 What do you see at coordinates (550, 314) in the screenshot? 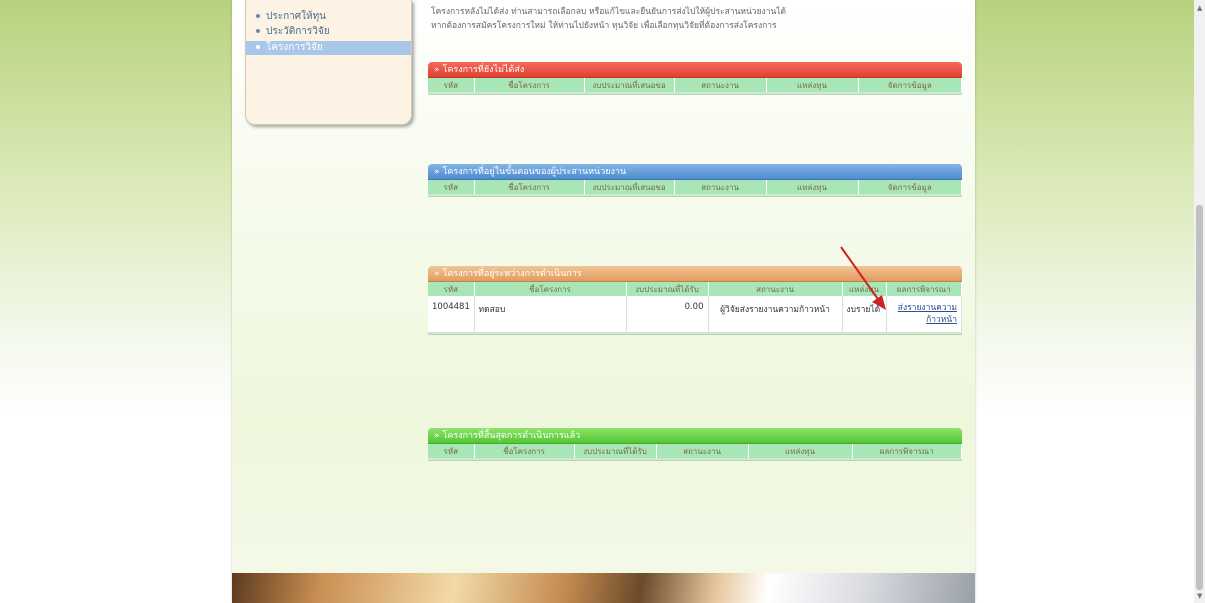
I see `cell-name: ทดสอบ` at bounding box center [550, 314].